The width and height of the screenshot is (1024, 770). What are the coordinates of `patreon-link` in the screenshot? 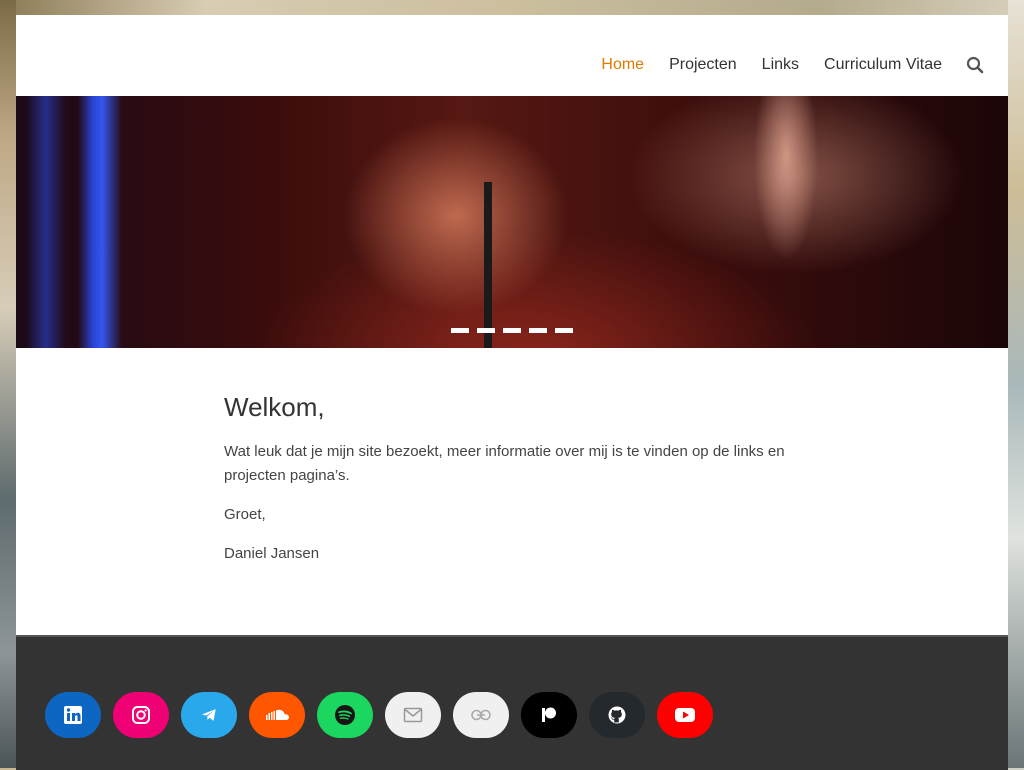 It's located at (549, 715).